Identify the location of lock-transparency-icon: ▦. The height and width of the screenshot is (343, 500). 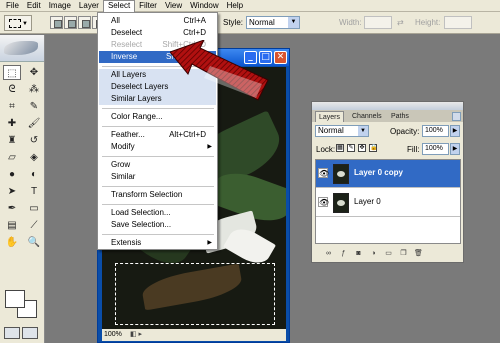
(340, 148).